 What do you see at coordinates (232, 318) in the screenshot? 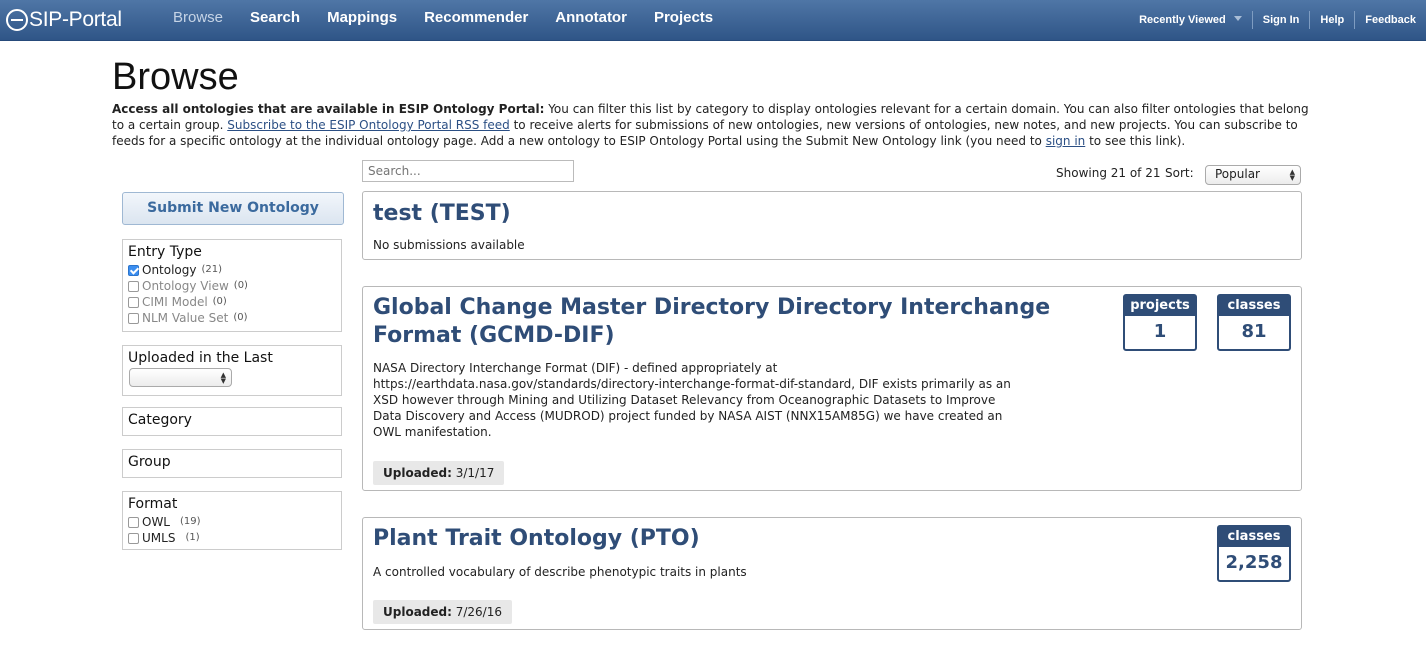
I see `filter-option-nlm-value-set: NLM Value Set (0)` at bounding box center [232, 318].